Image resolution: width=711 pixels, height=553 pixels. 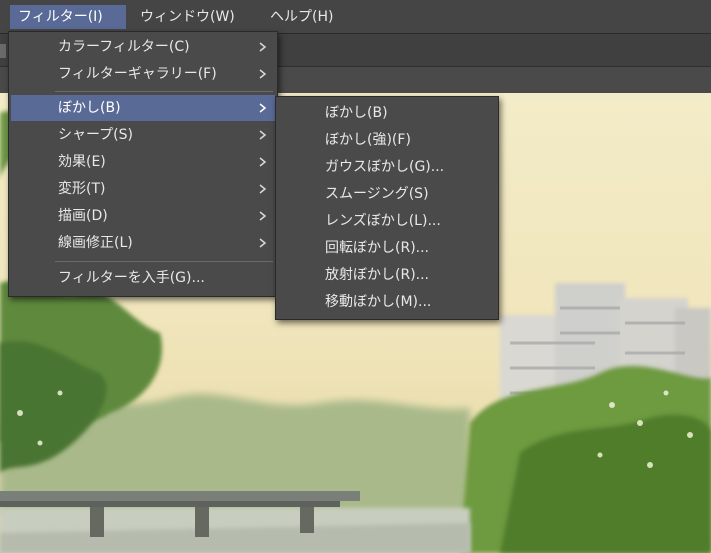 I want to click on menu-item-sharpen: シャープ(S), so click(x=143, y=135).